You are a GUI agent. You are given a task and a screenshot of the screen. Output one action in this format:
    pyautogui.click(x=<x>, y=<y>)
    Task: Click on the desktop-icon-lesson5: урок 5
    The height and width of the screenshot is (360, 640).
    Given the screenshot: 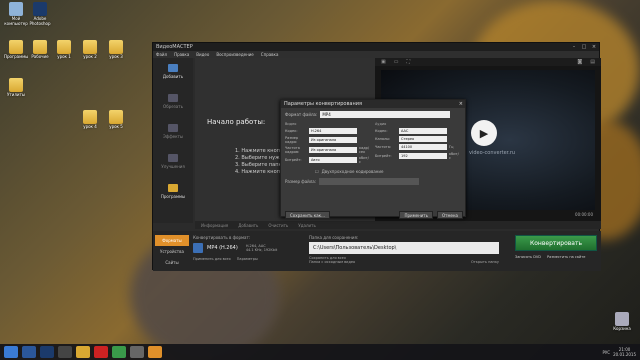 What is the action you would take?
    pyautogui.click(x=116, y=119)
    